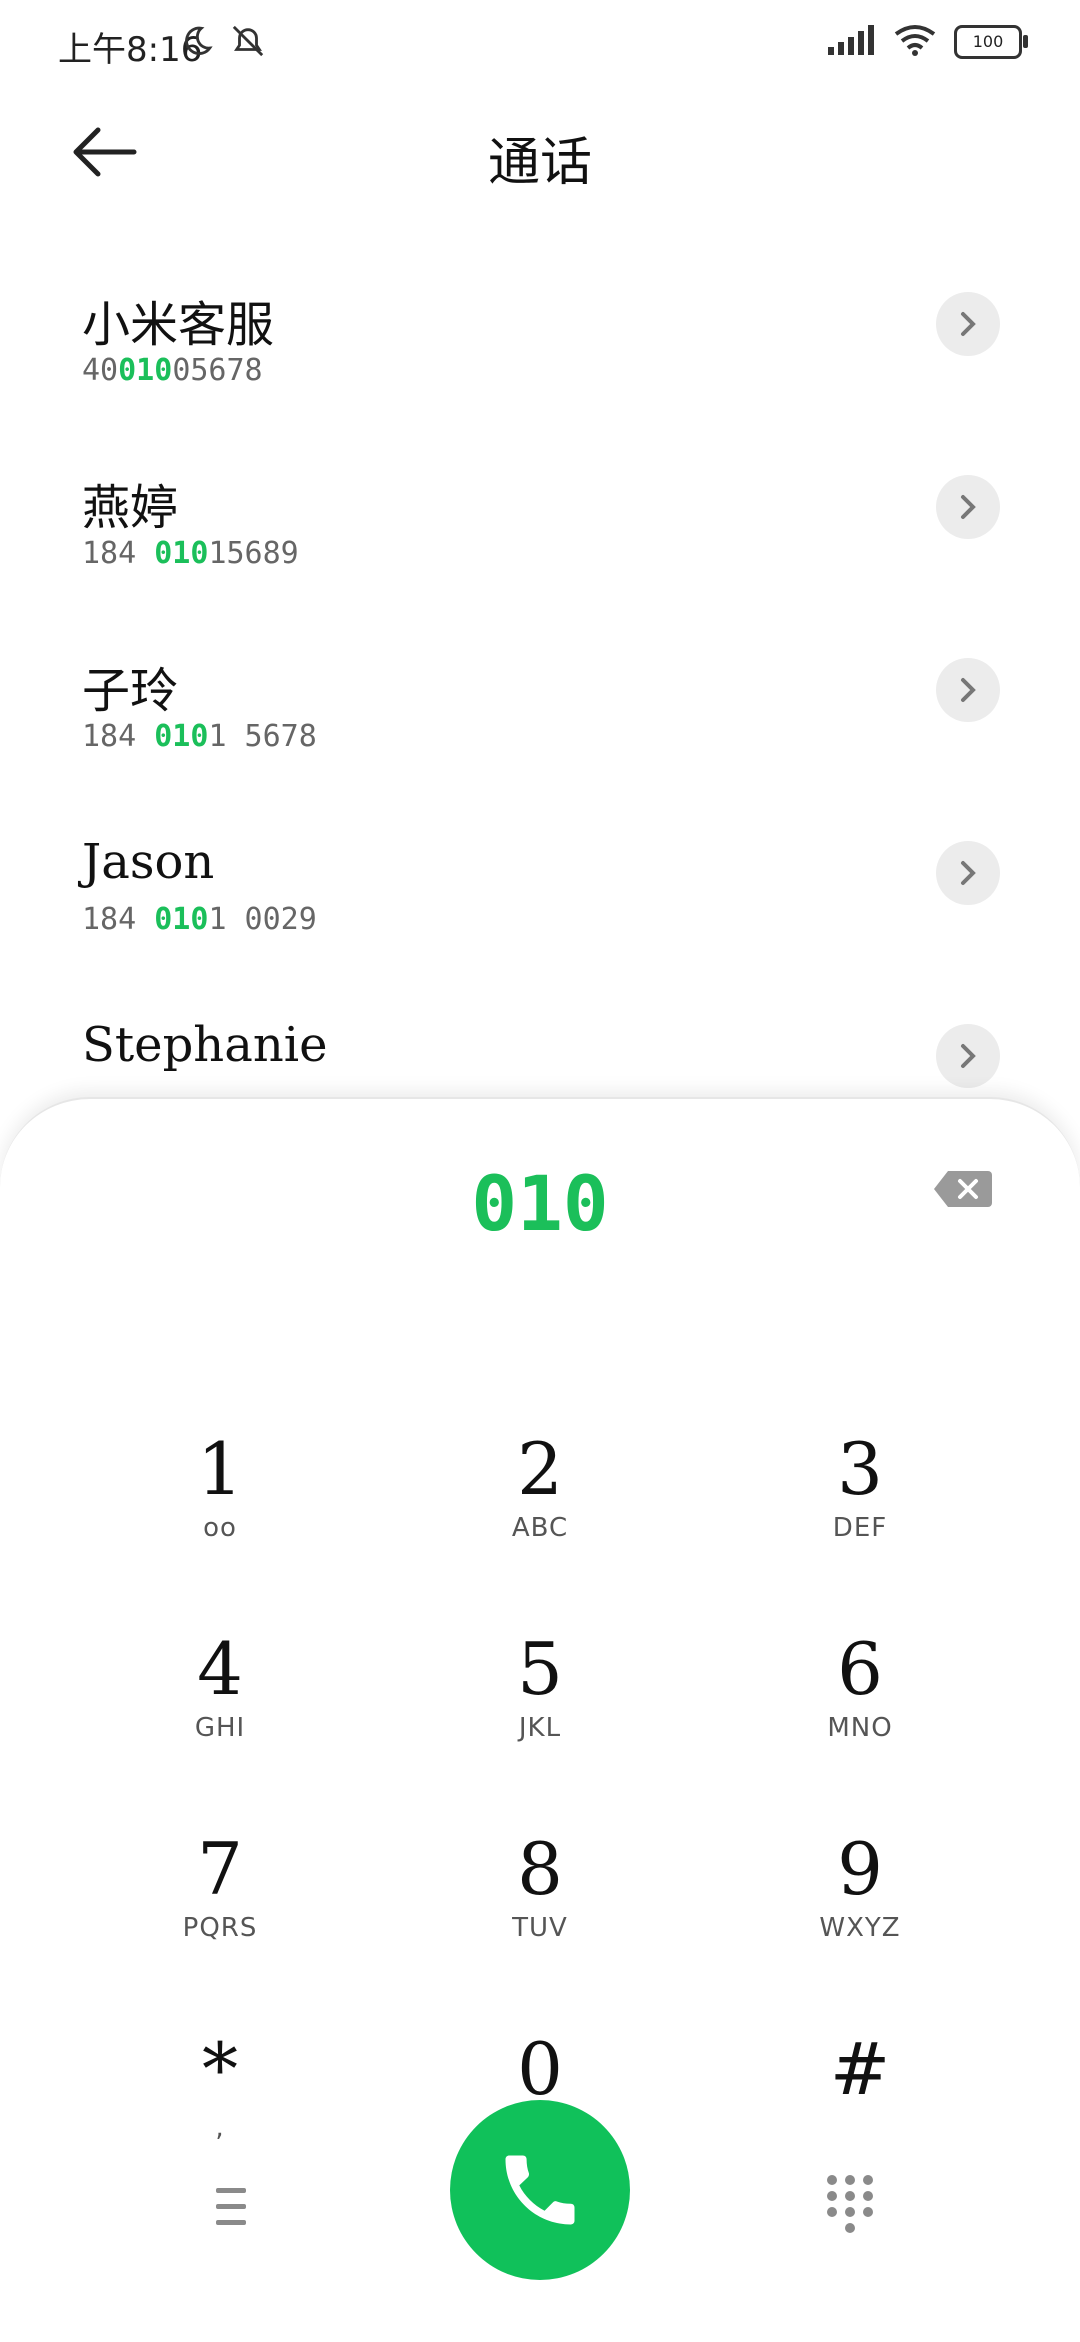 The height and width of the screenshot is (2342, 1080). Describe the element at coordinates (172, 370) in the screenshot. I see `contact-number: 4001005678` at that location.